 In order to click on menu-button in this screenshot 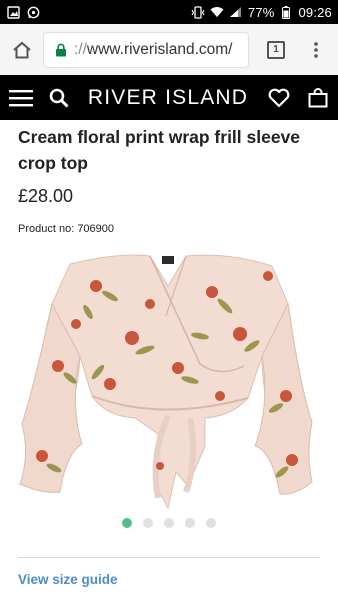, I will do `click(21, 97)`.